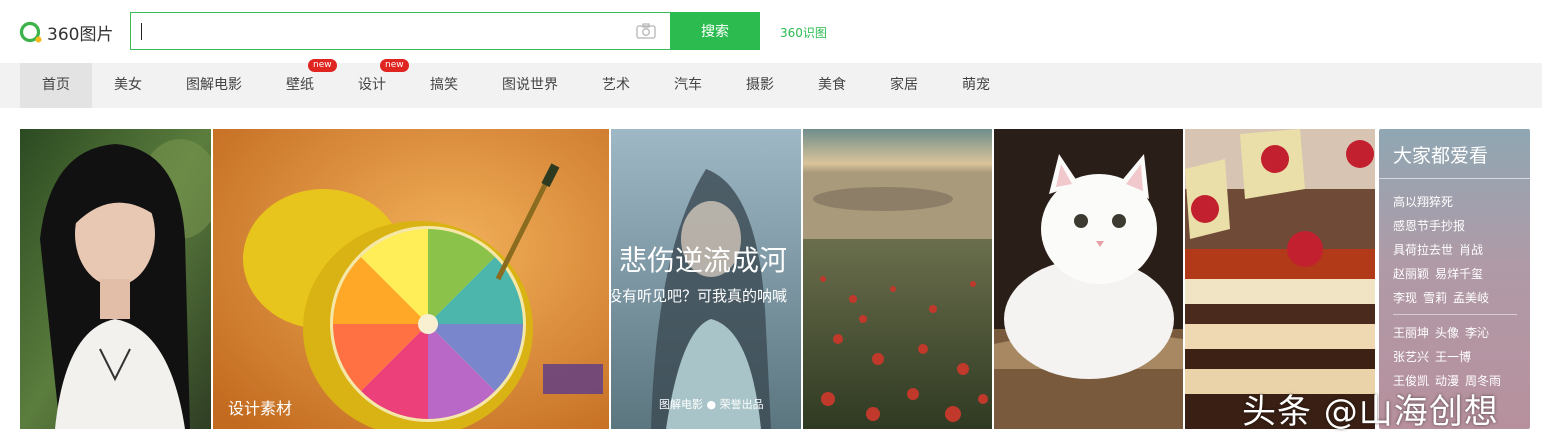  What do you see at coordinates (1471, 250) in the screenshot?
I see `trending-link: 肖战` at bounding box center [1471, 250].